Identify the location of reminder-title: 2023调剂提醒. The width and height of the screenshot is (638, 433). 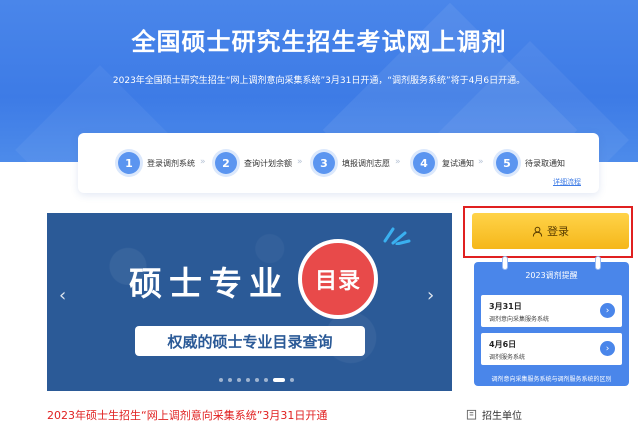
(551, 275).